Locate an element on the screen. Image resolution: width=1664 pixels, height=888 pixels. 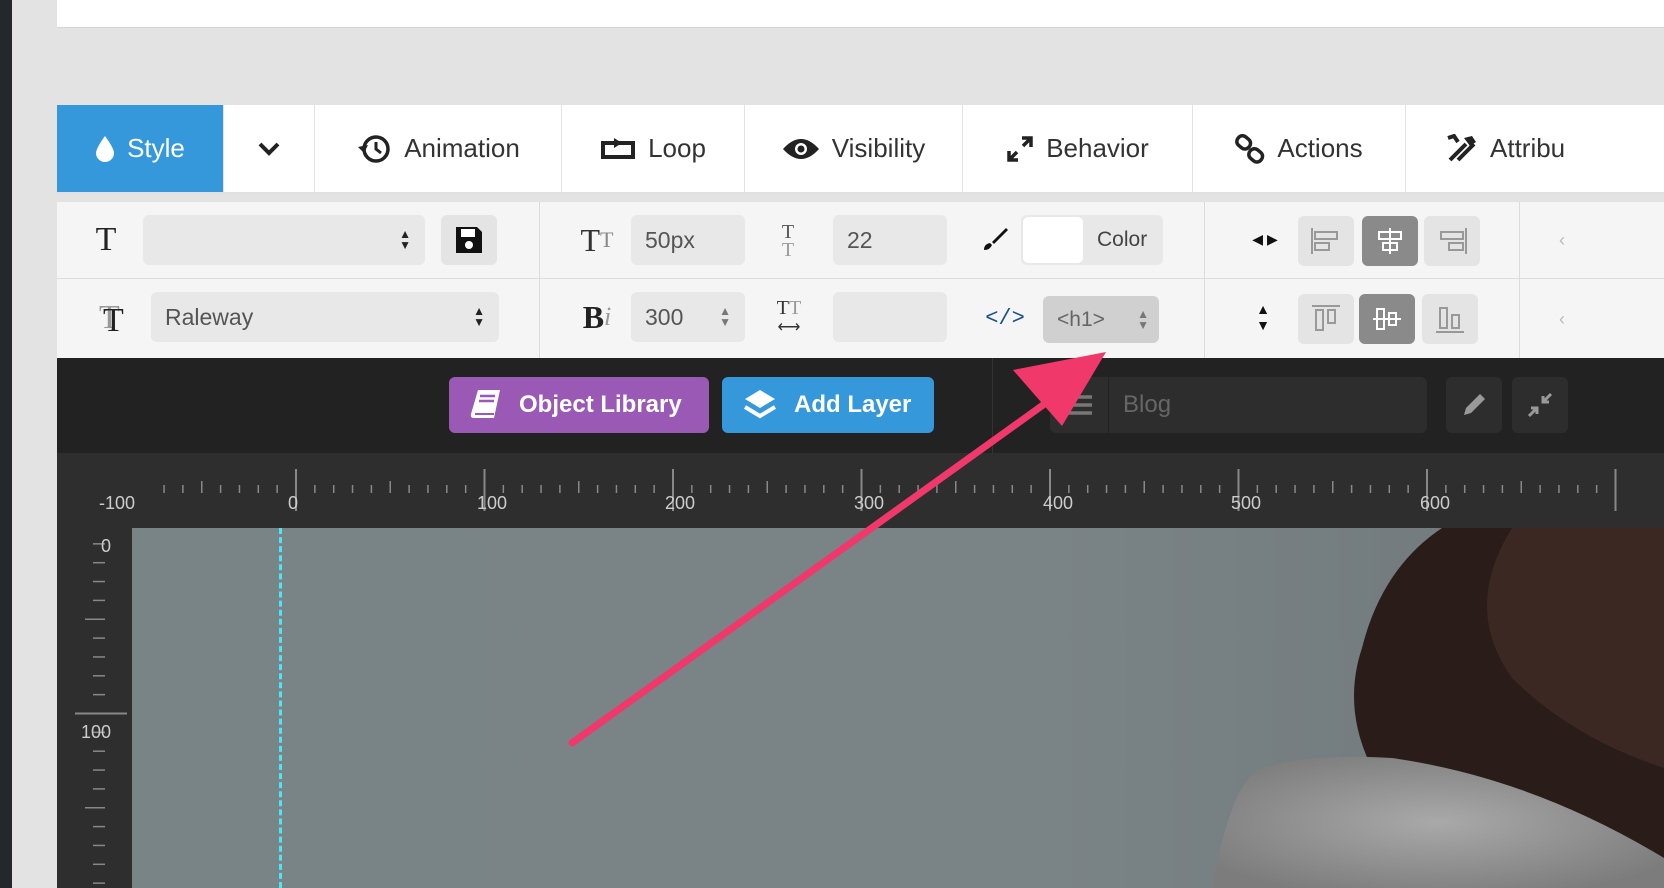
tab-visibility: Visibility is located at coordinates (854, 148).